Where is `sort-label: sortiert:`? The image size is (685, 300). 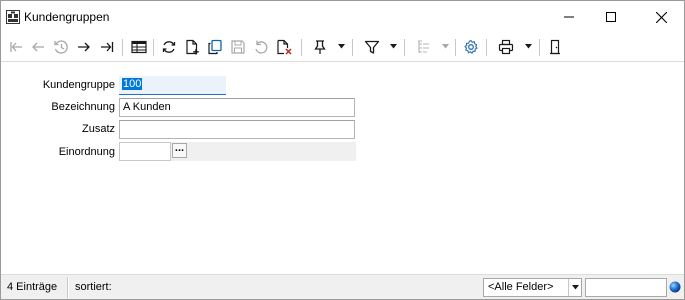 sort-label: sortiert: is located at coordinates (93, 287).